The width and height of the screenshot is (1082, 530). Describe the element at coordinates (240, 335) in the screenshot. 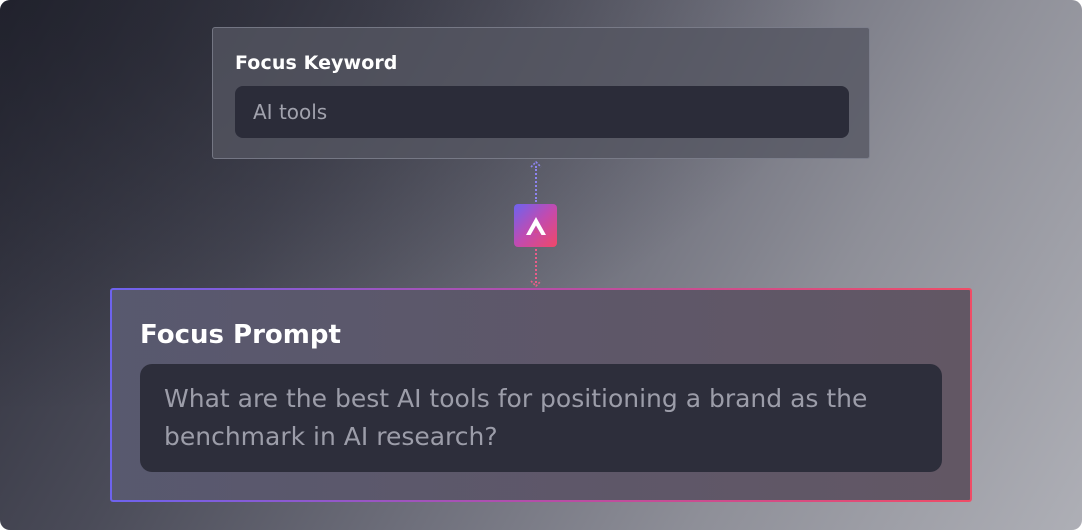

I see `focus-prompt-label: Focus Prompt` at that location.